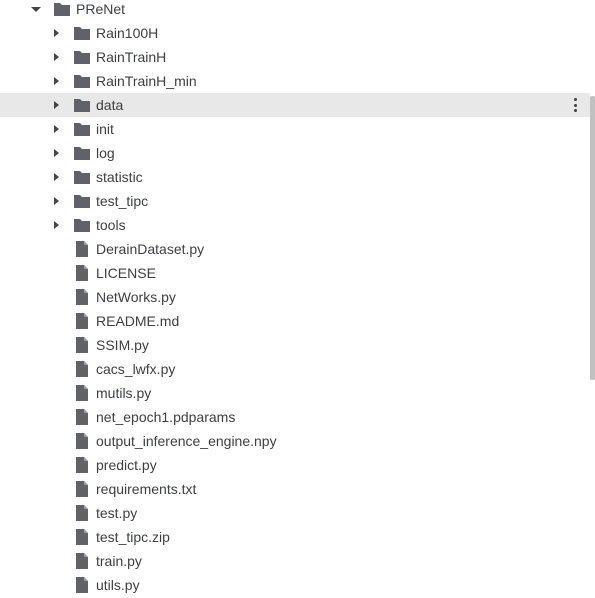  Describe the element at coordinates (133, 537) in the screenshot. I see `tree-item-label: test_tipc.zip` at that location.